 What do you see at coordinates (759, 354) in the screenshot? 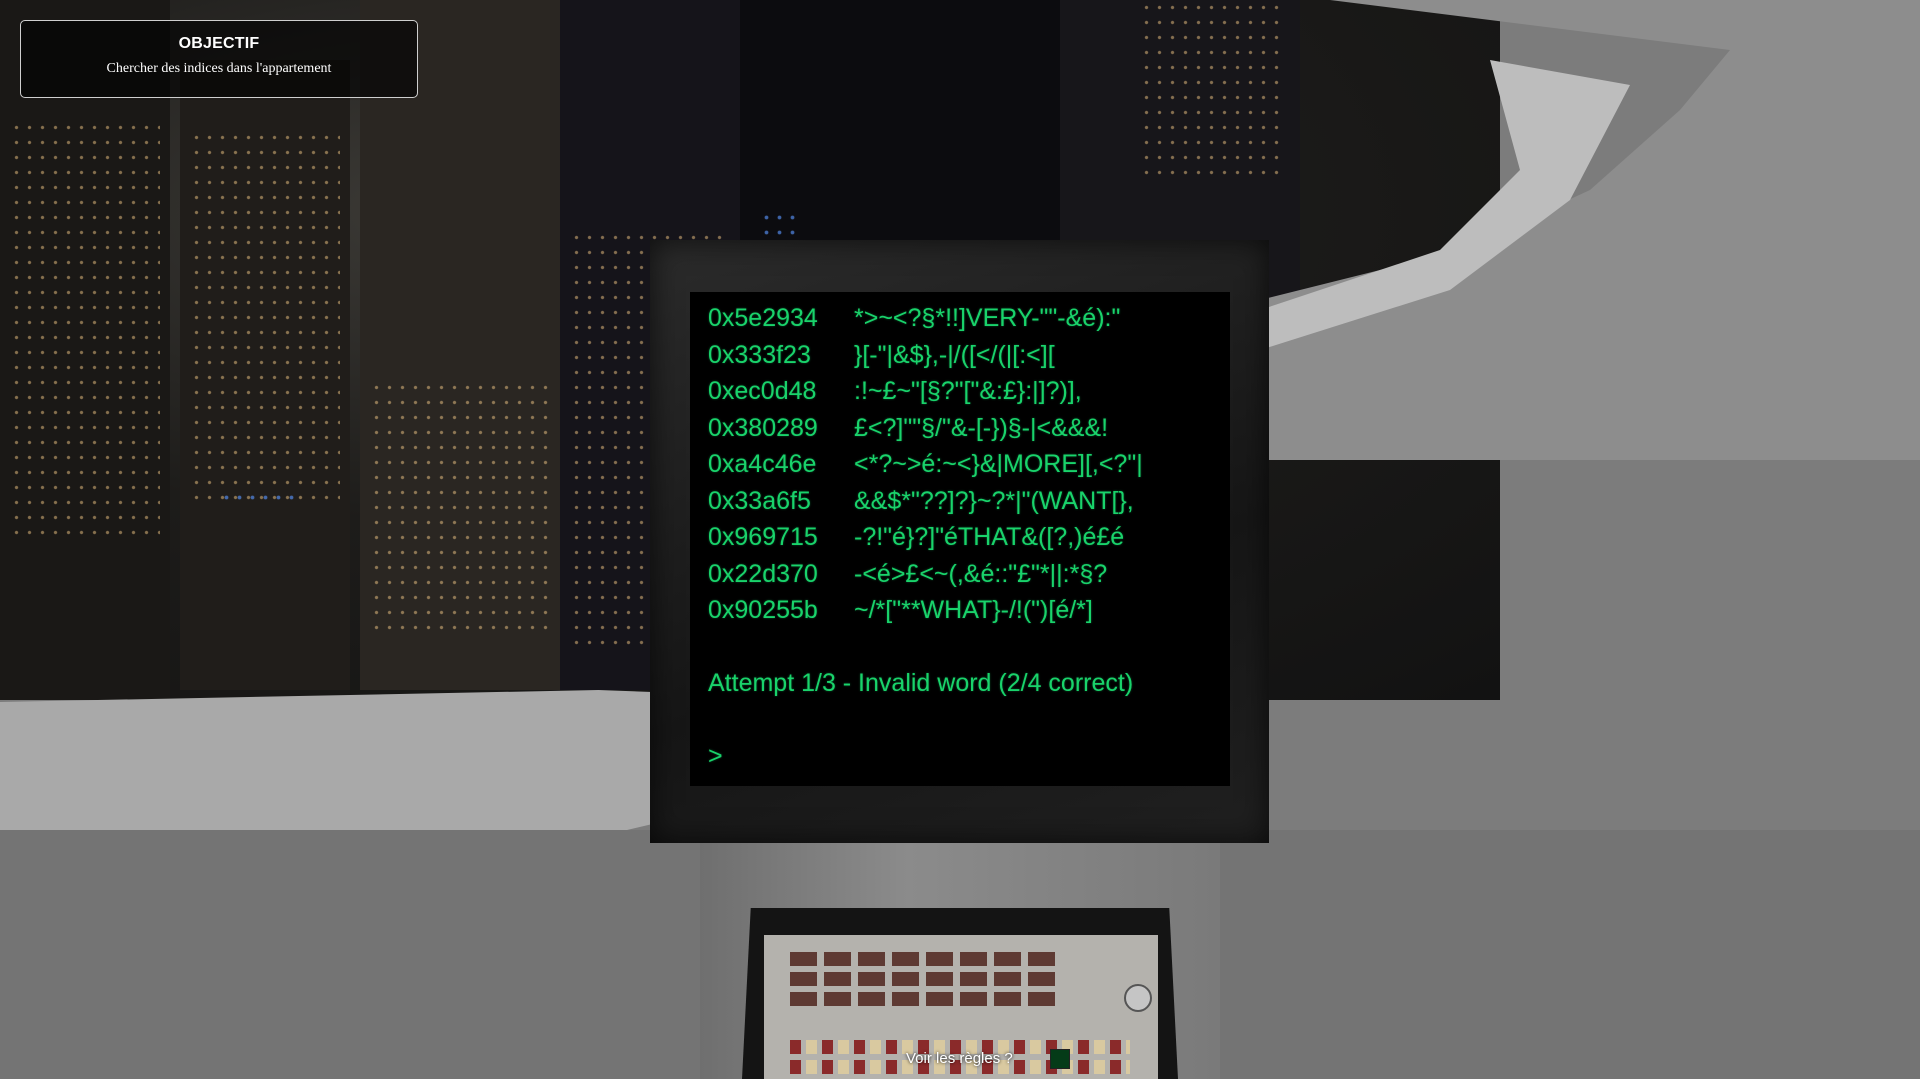
I see `memory-address: 0x333f23` at bounding box center [759, 354].